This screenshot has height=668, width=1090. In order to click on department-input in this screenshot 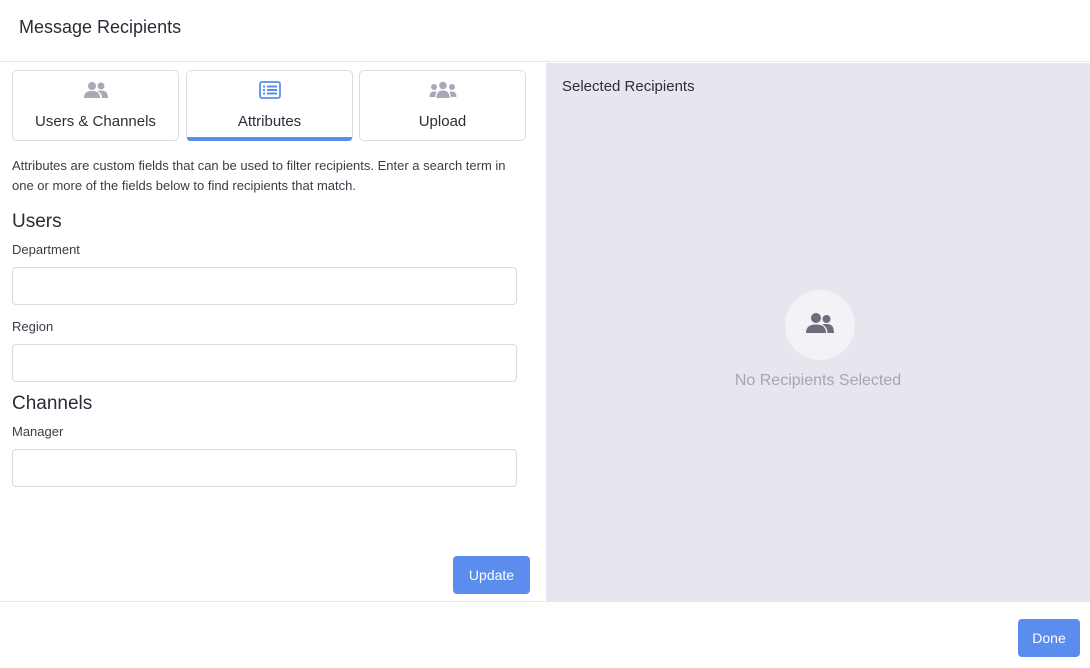, I will do `click(264, 286)`.